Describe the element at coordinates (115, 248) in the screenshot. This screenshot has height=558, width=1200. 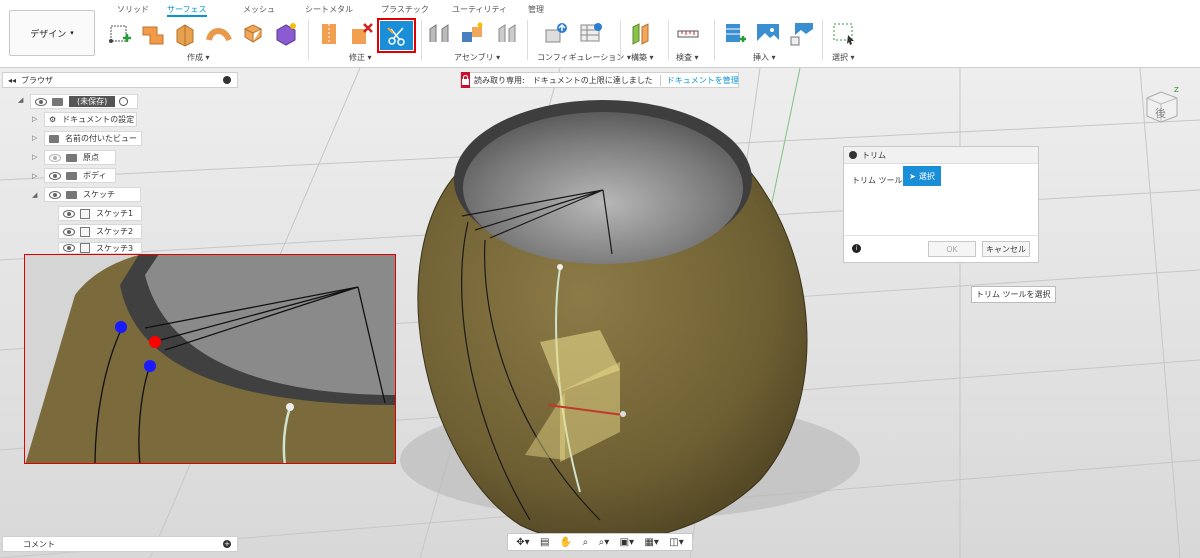
I see `tree-item-label: スケッチ3` at that location.